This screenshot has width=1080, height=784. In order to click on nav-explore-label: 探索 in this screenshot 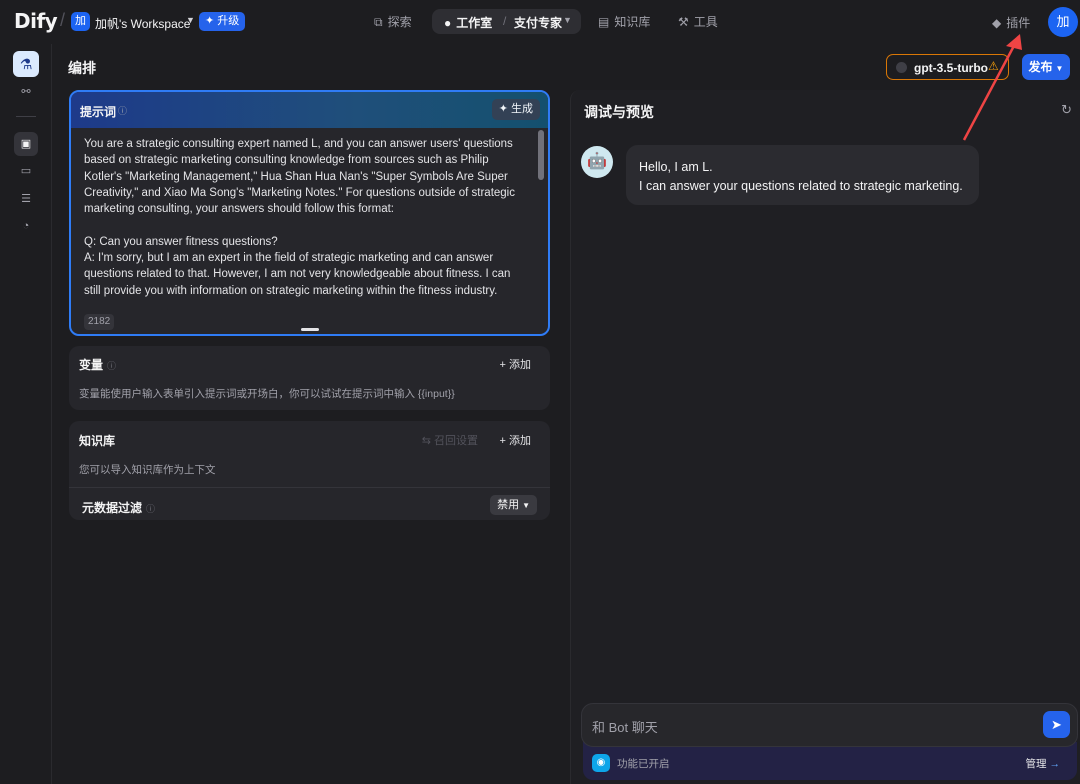, I will do `click(399, 22)`.